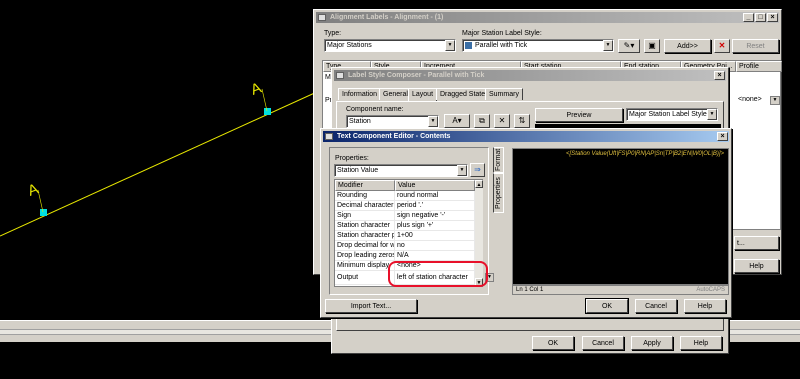 Image resolution: width=800 pixels, height=379 pixels. Describe the element at coordinates (375, 109) in the screenshot. I see `component-name-label: Component name:` at that location.